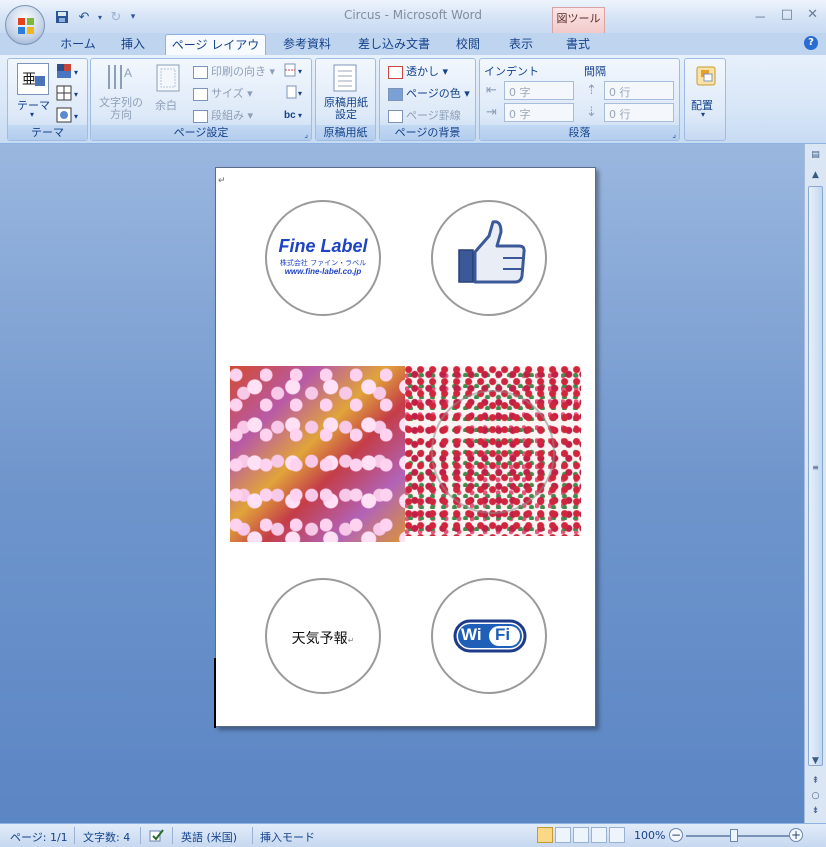  Describe the element at coordinates (95, 17) in the screenshot. I see `quick-access-toolbar: ↶ ▾ ↻ ▾` at that location.